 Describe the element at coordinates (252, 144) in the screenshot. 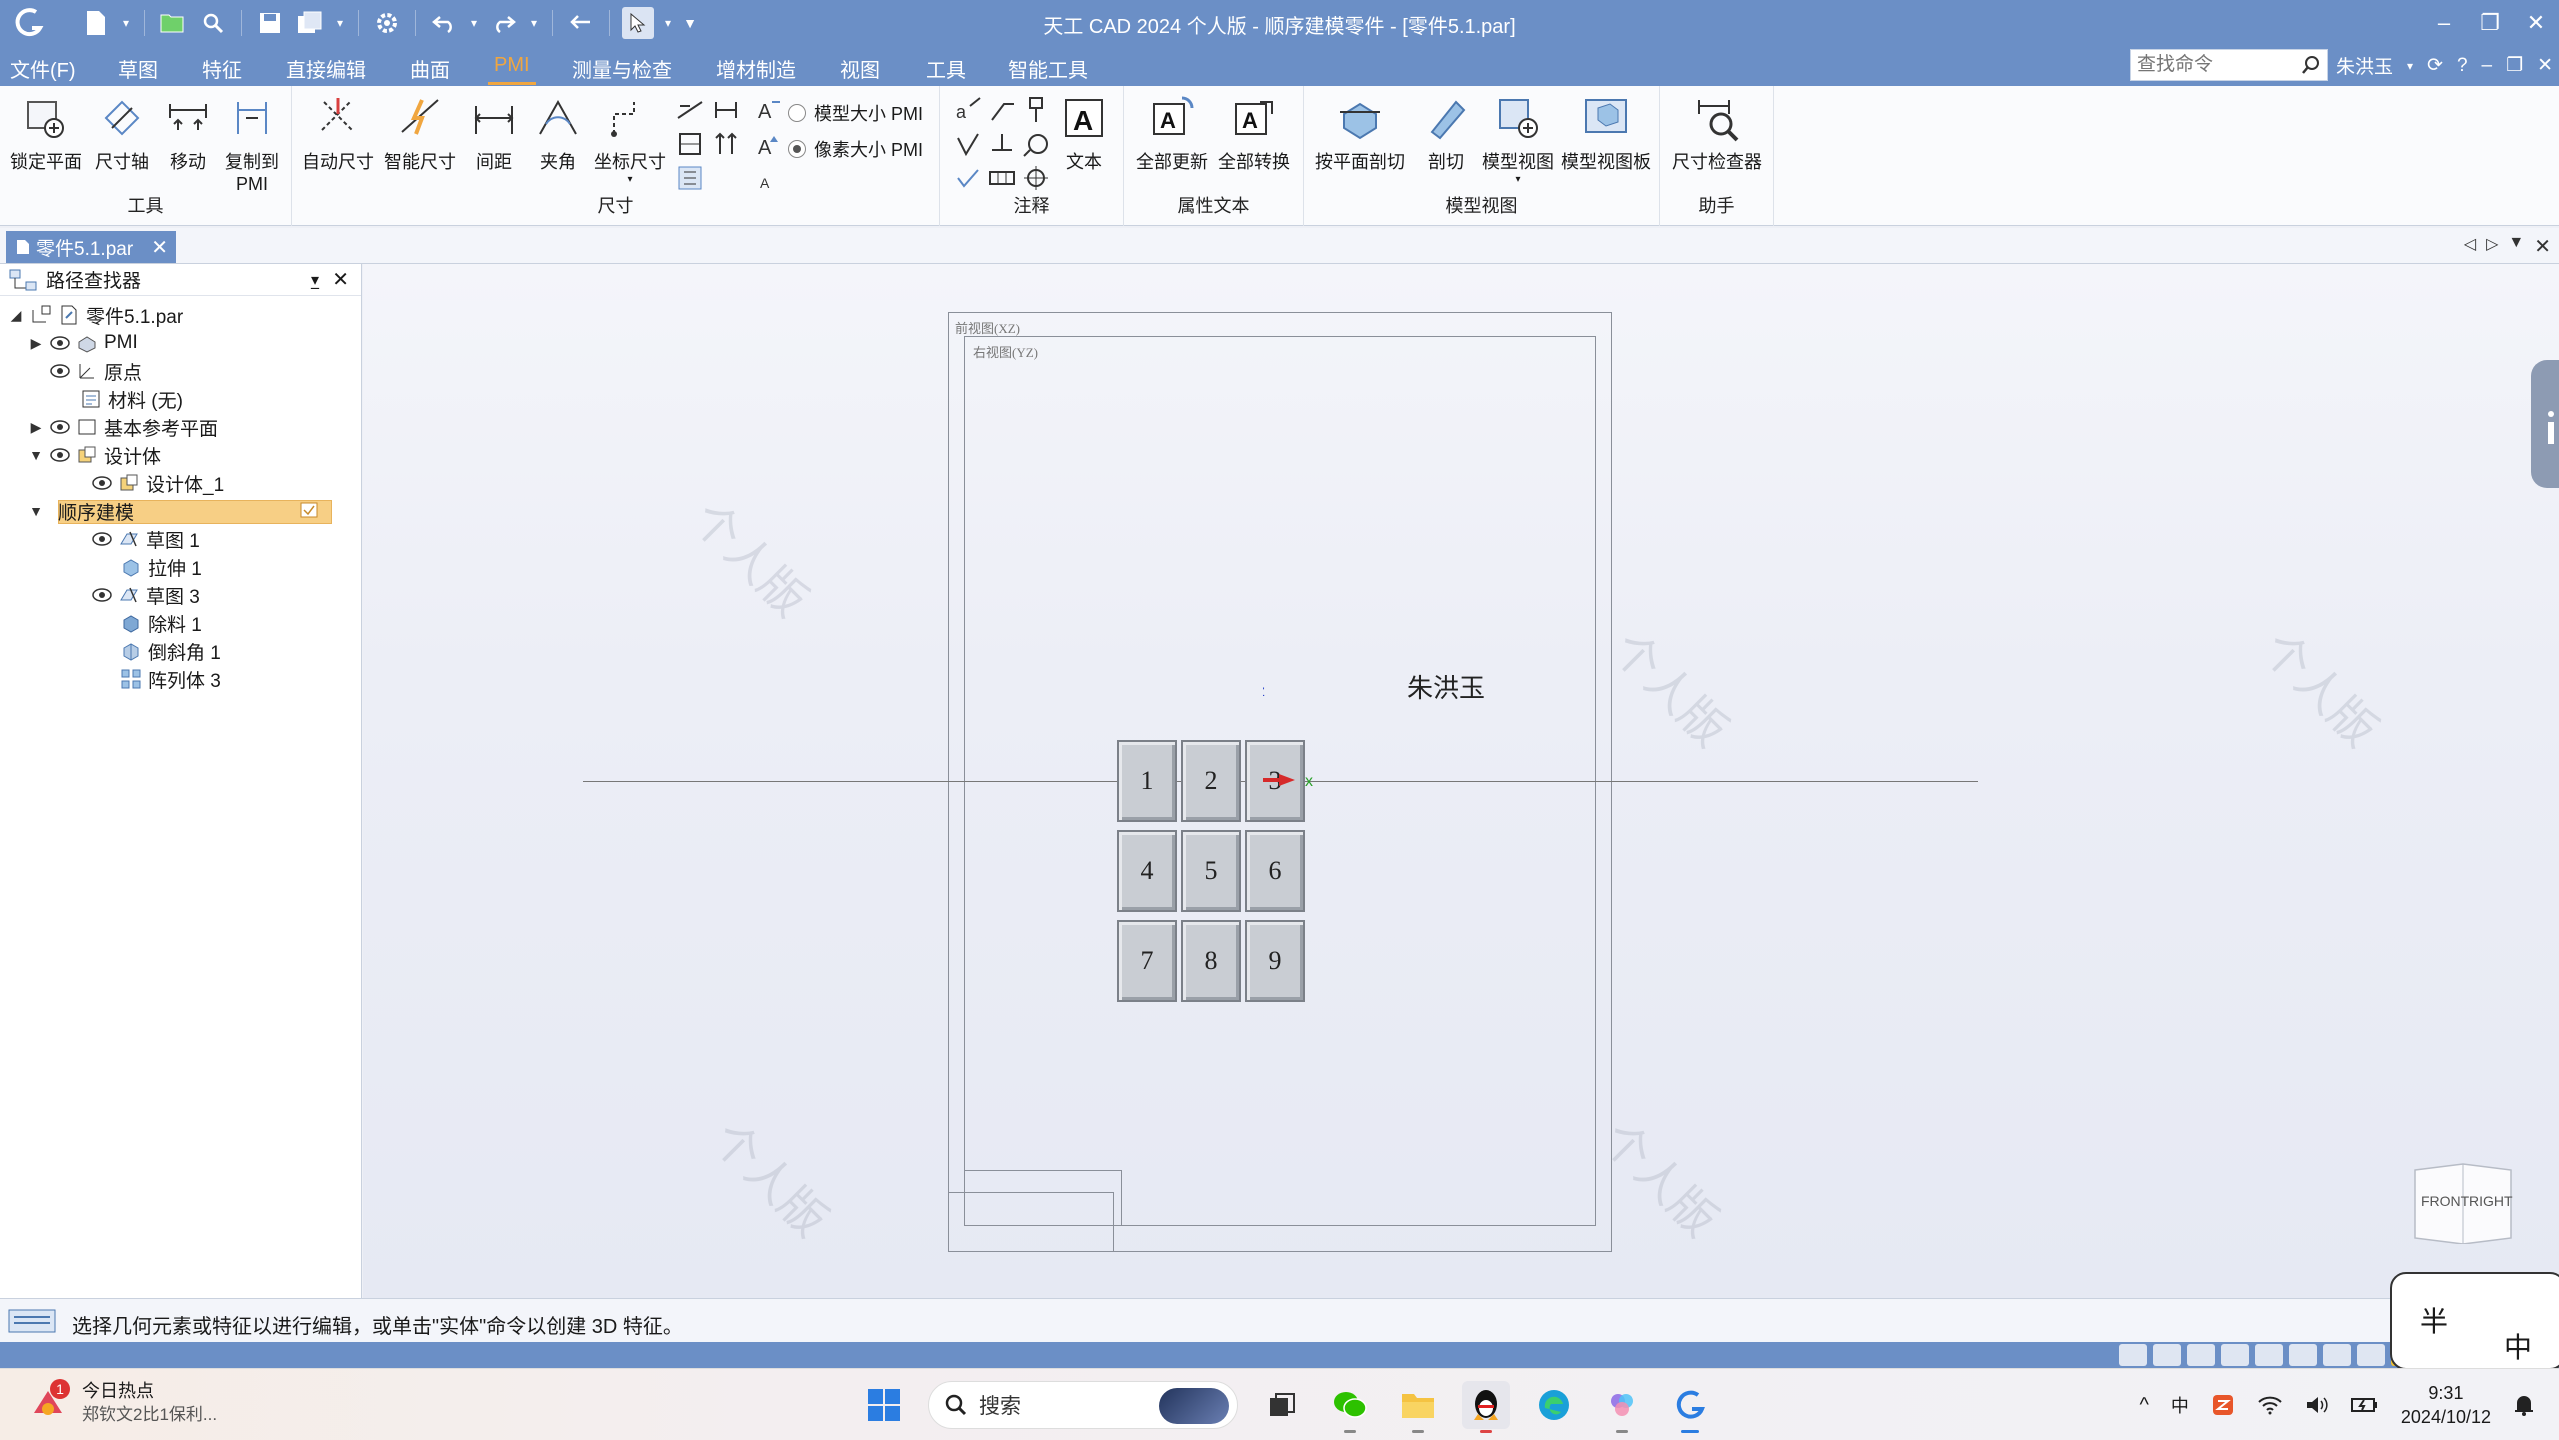

I see `copy-to-pmi-button: 复制到 PMI` at that location.